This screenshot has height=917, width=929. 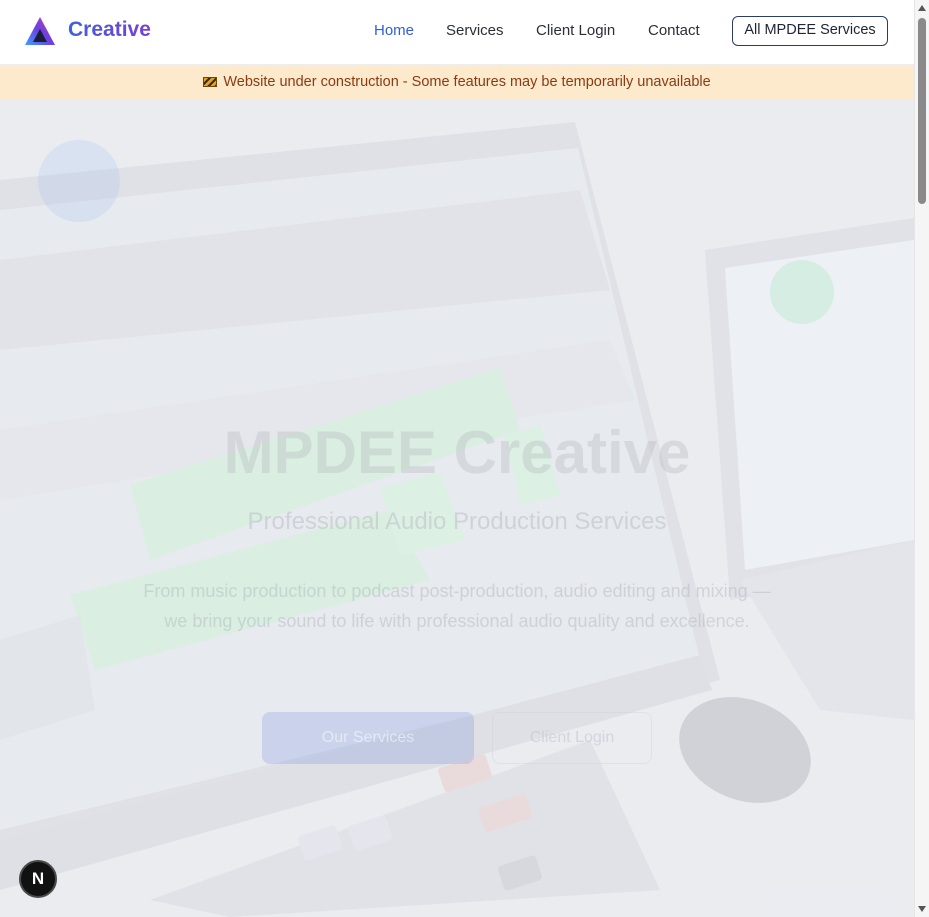 I want to click on all-services-button: All MPDEE Services, so click(x=810, y=31).